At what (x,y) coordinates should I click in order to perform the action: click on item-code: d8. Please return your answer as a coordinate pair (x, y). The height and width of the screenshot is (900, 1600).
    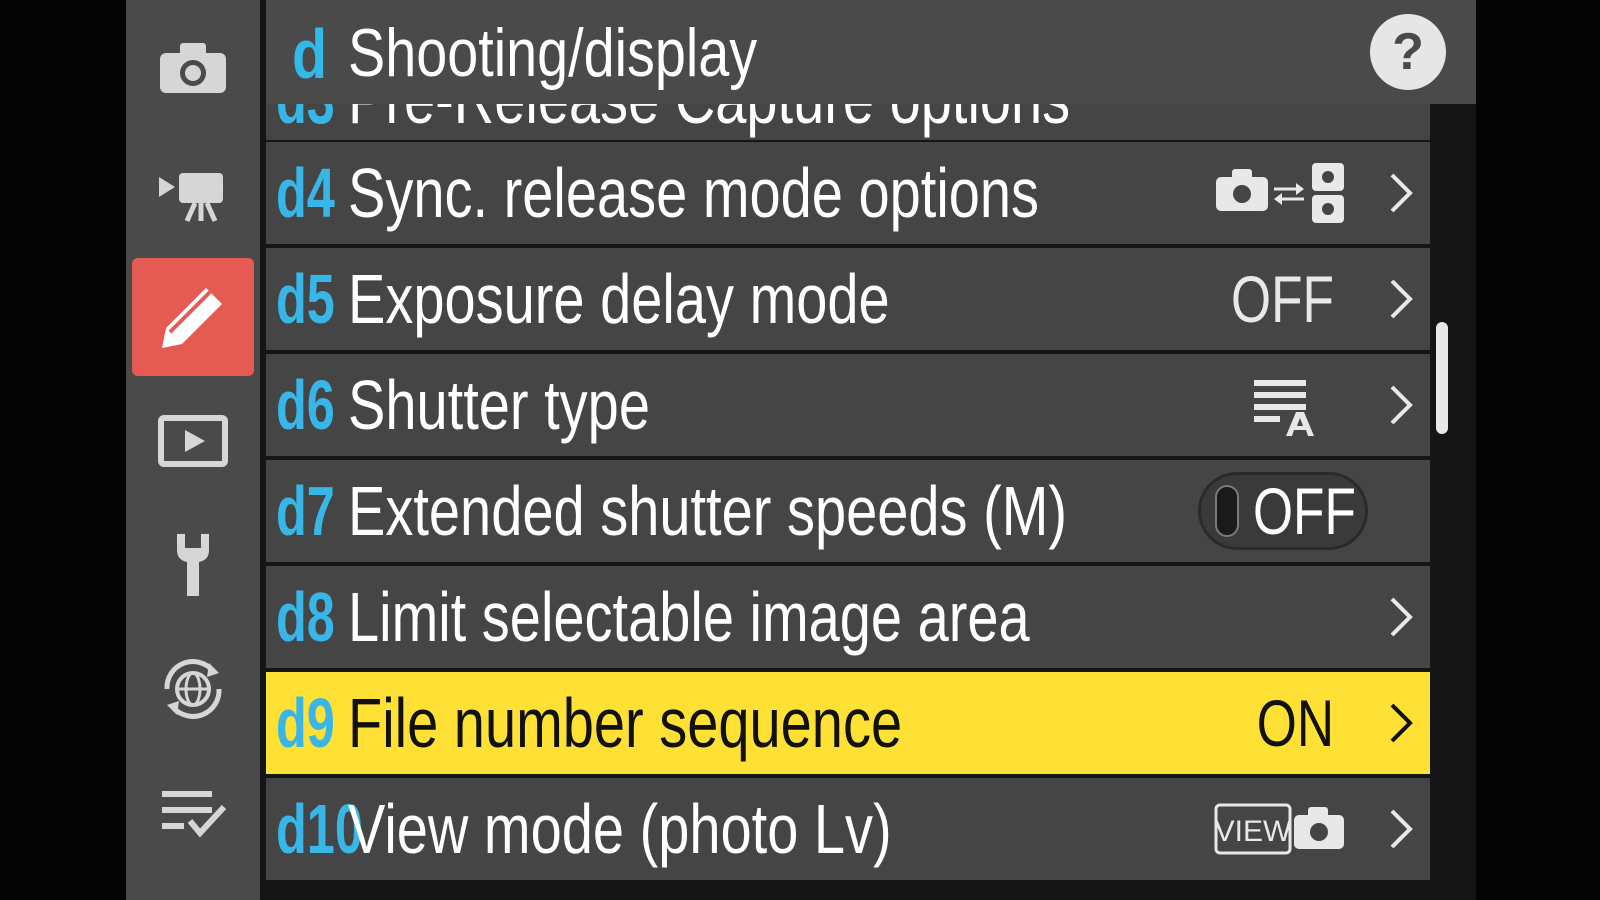
    Looking at the image, I should click on (305, 617).